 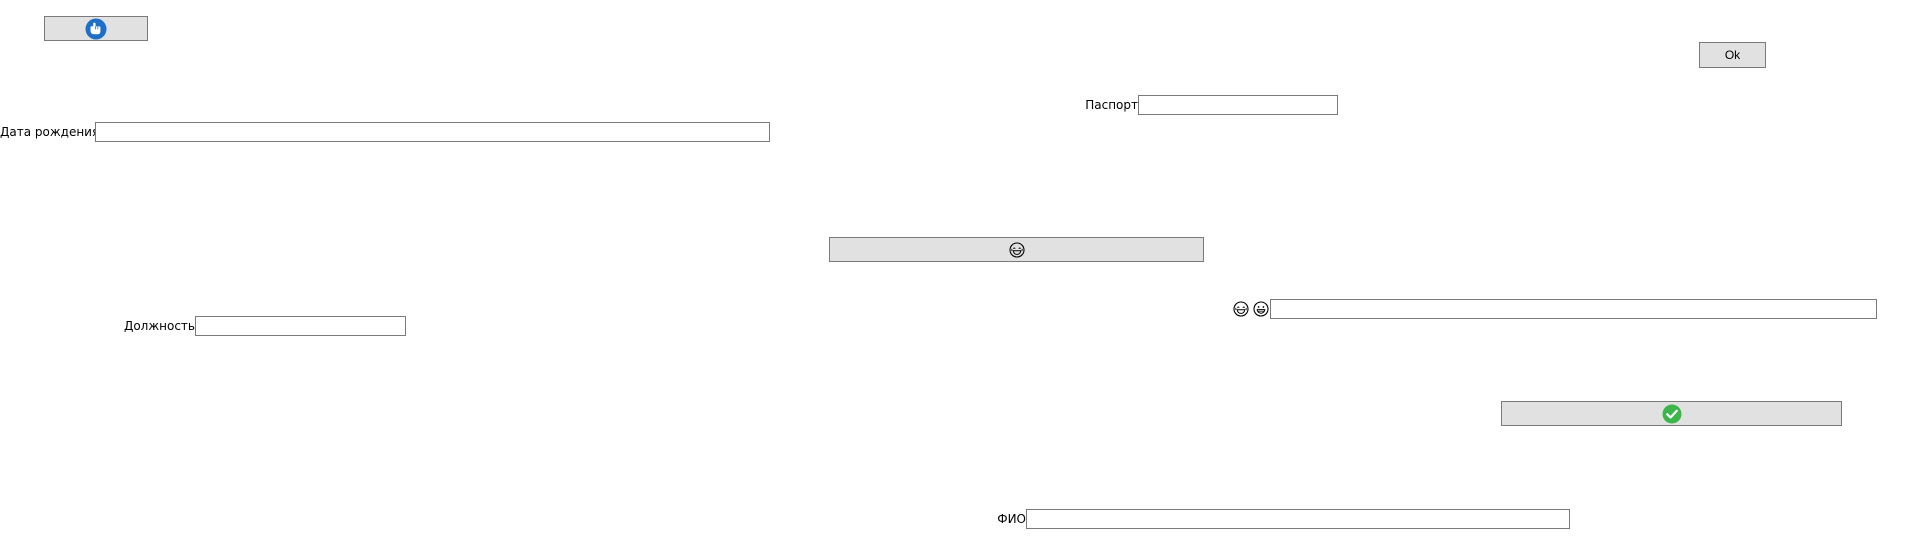 I want to click on pointing-hand-icon, so click(x=96, y=29).